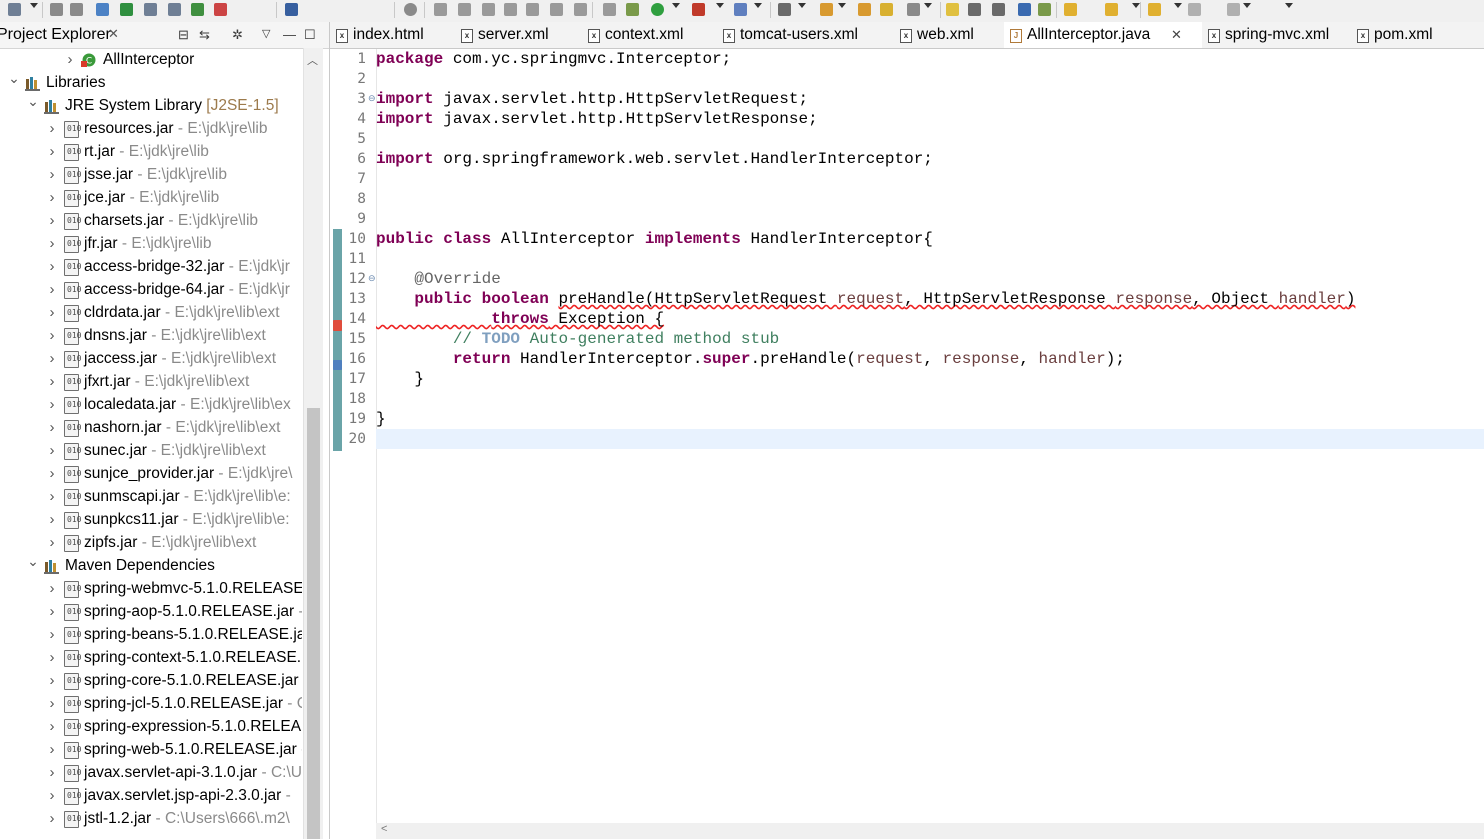 The height and width of the screenshot is (839, 1484). What do you see at coordinates (151, 726) in the screenshot?
I see `tree-item-maven-jar: › 010 spring-expression-5.1.0.RELEA` at bounding box center [151, 726].